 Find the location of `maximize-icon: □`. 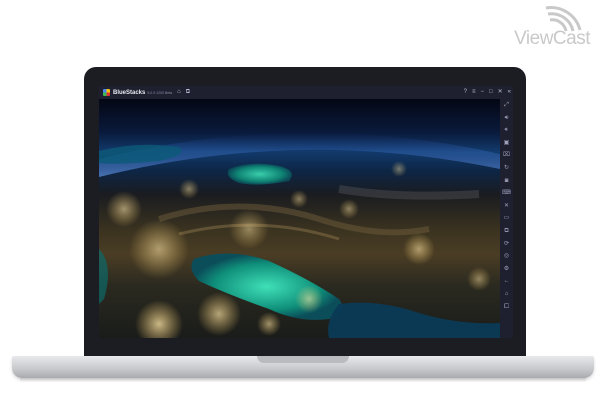

maximize-icon: □ is located at coordinates (491, 92).